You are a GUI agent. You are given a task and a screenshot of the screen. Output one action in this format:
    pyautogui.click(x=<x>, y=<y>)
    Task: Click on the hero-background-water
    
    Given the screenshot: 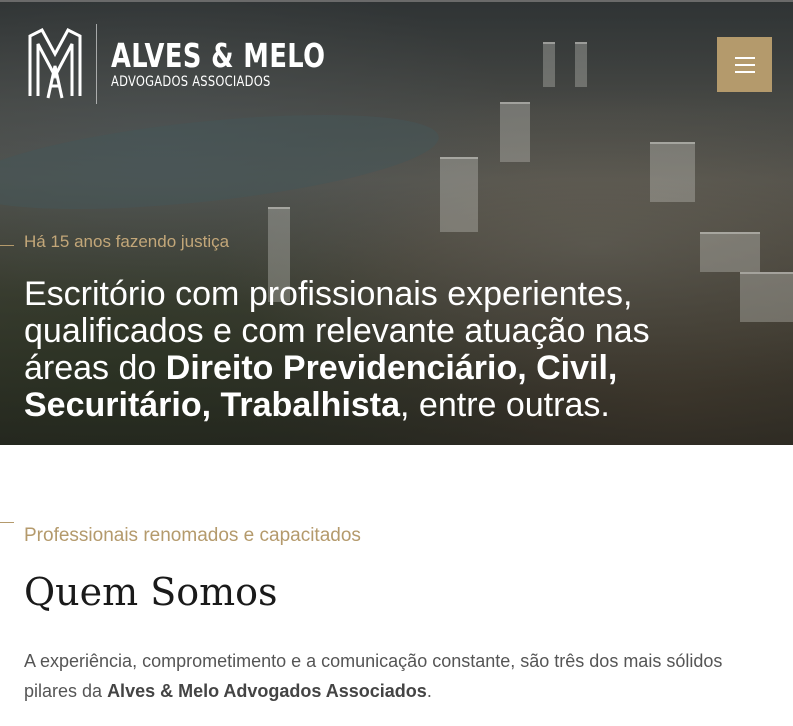 What is the action you would take?
    pyautogui.click(x=221, y=162)
    